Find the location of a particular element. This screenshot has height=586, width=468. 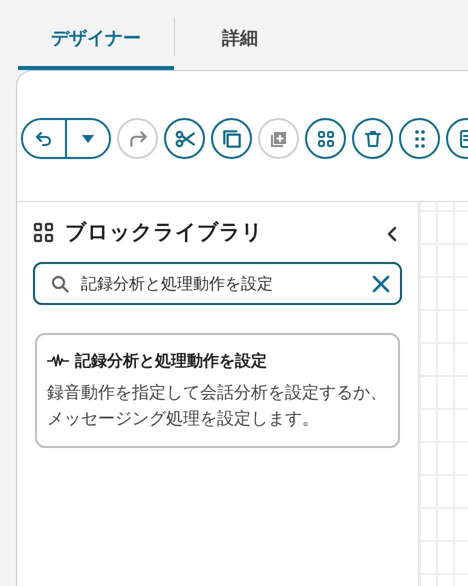

block-description: 録音動作を指定して会話分析を設定するか、メッセージング処理を設定します。 is located at coordinates (217, 406).